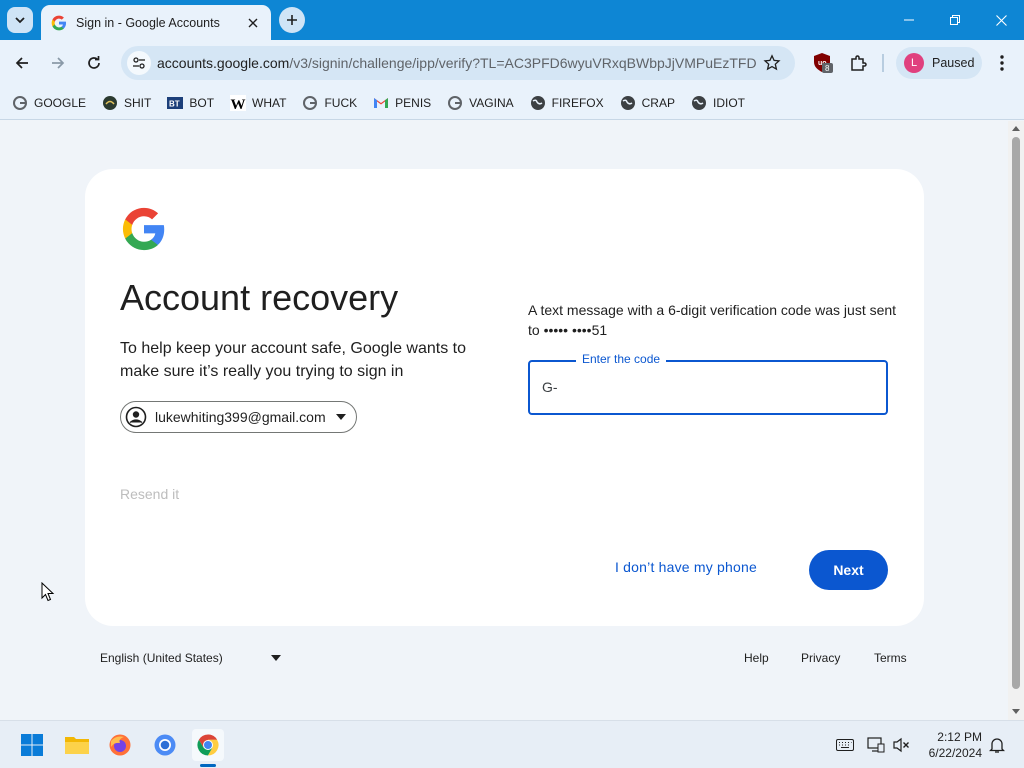  Describe the element at coordinates (190, 658) in the screenshot. I see `language-selector: English (United States)` at that location.